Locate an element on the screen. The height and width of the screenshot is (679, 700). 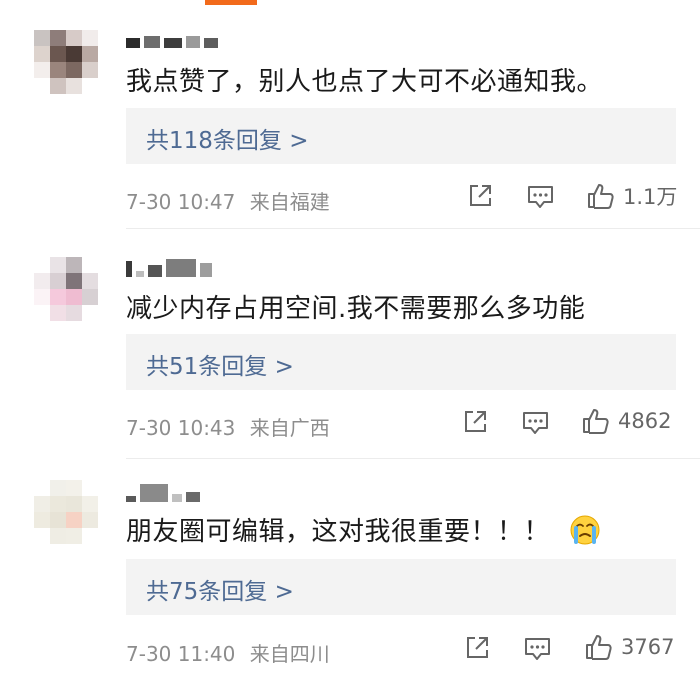
comment-location: 来自福建 is located at coordinates (289, 202).